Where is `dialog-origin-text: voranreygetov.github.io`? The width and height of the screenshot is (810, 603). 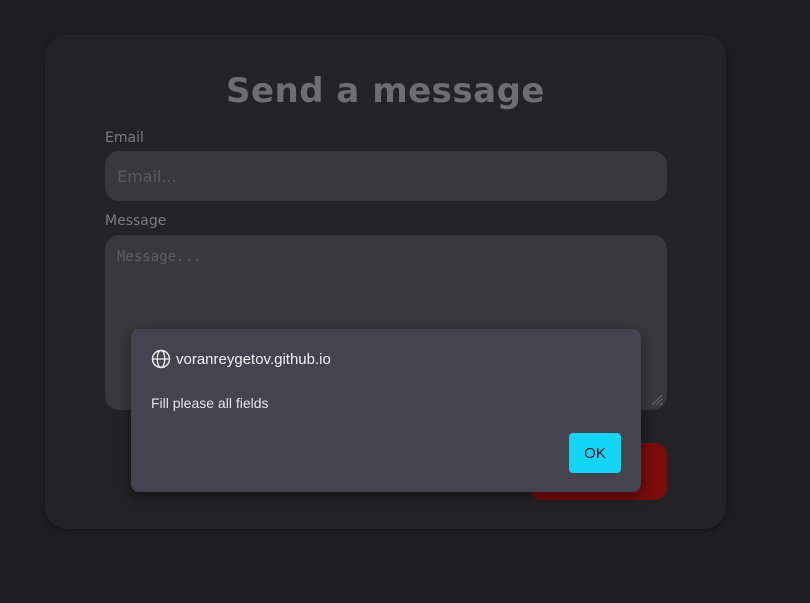 dialog-origin-text: voranreygetov.github.io is located at coordinates (253, 359).